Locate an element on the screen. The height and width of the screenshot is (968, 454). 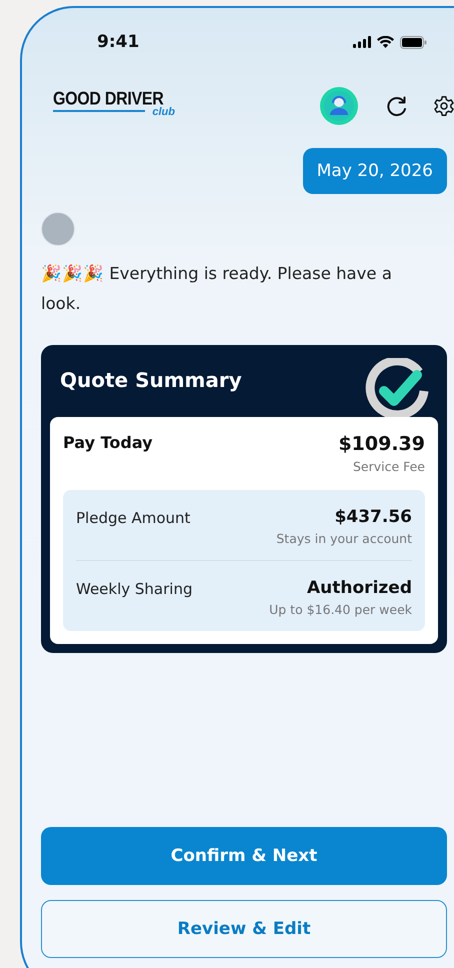
detail-label: Pledge Amount is located at coordinates (133, 518).